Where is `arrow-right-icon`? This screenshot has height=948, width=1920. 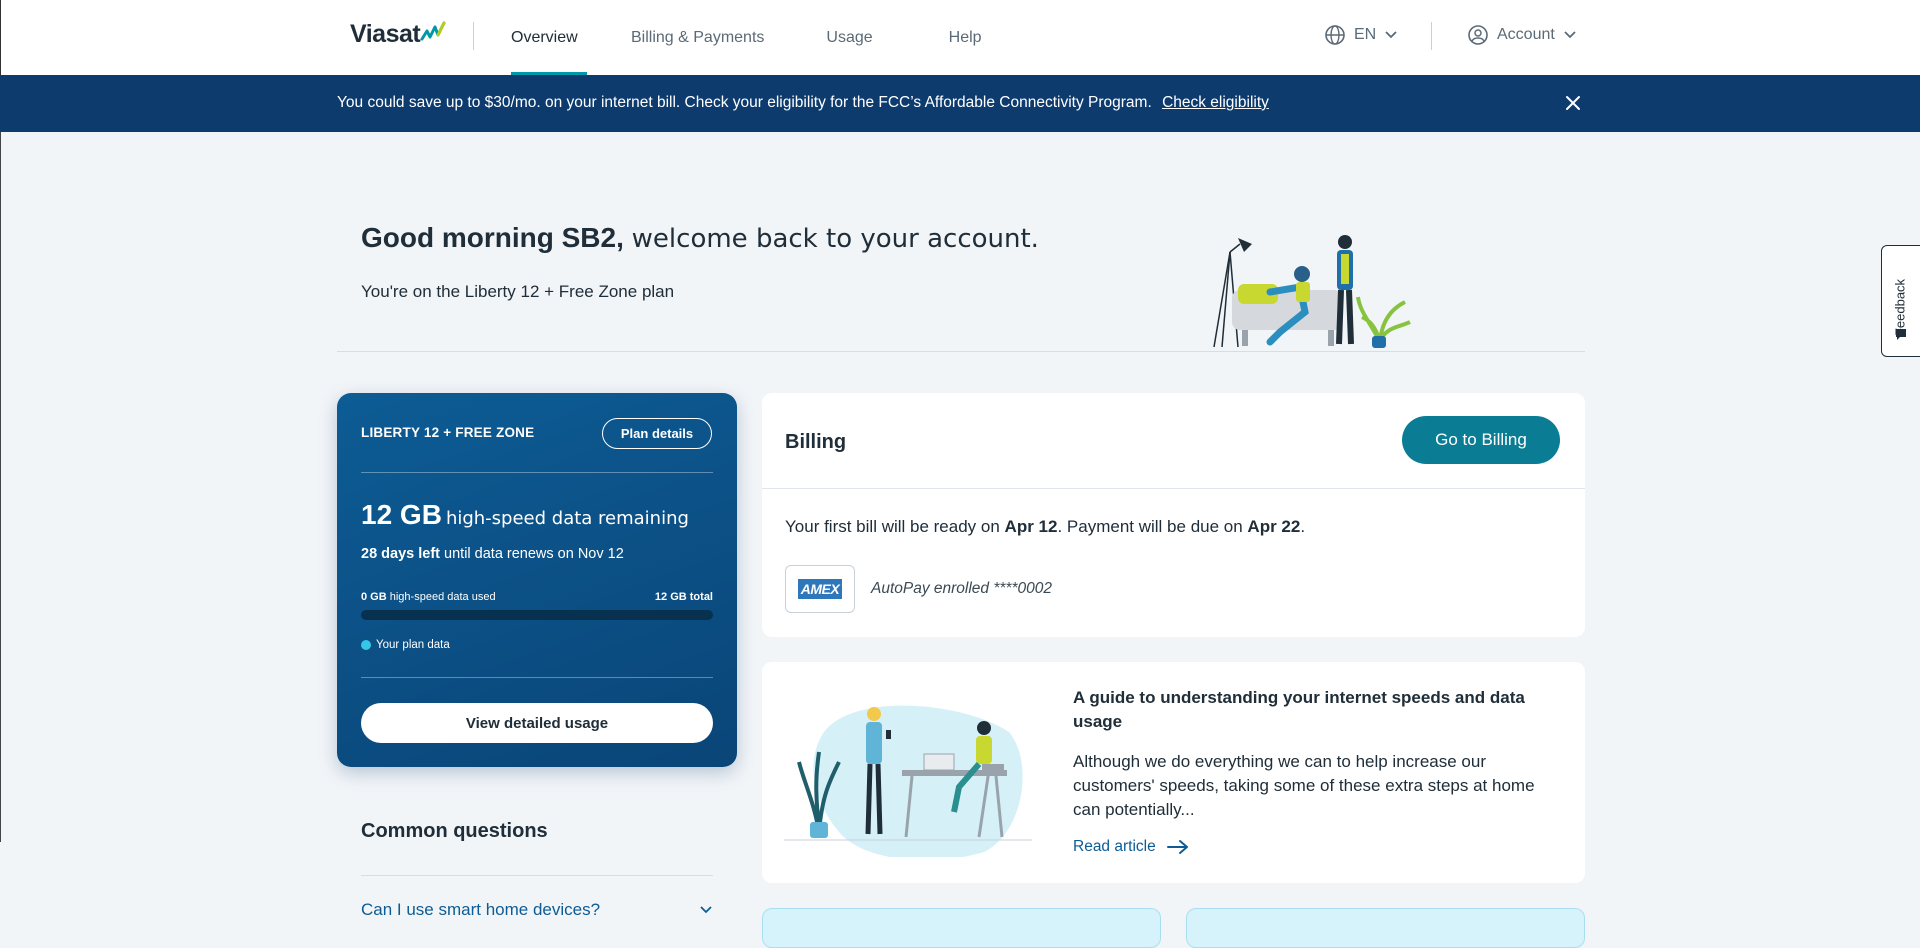
arrow-right-icon is located at coordinates (1177, 847).